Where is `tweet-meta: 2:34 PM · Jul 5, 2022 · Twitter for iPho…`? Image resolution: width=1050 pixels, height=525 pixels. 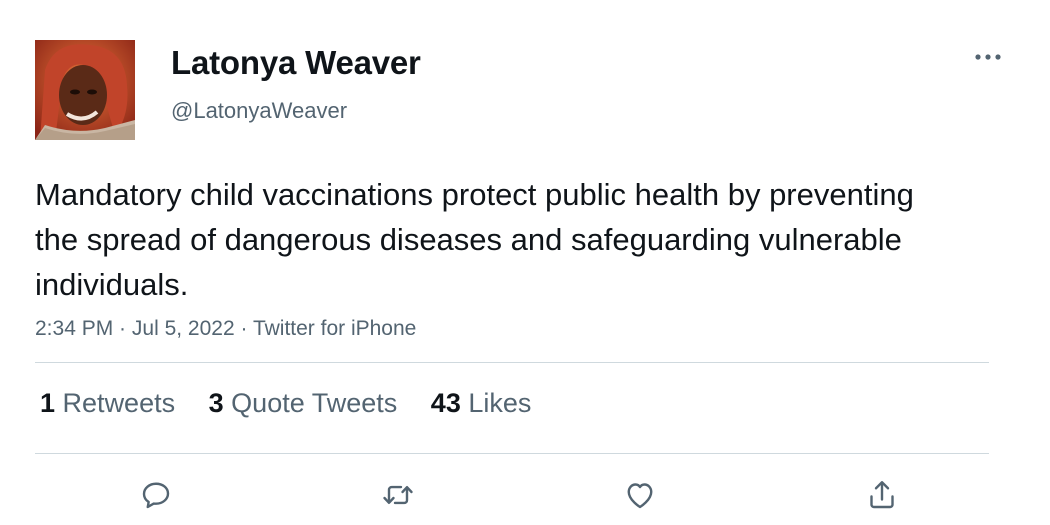 tweet-meta: 2:34 PM · Jul 5, 2022 · Twitter for iPho… is located at coordinates (225, 329).